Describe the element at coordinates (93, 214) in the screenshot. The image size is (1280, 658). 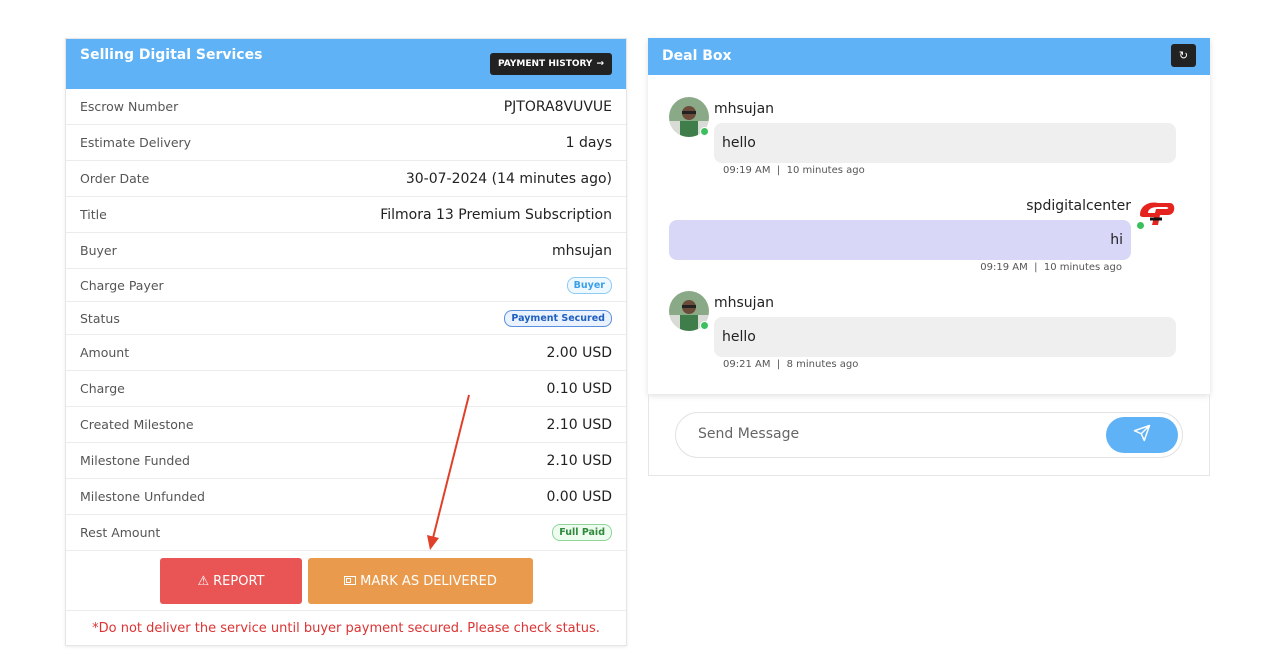
I see `row-label: Title` at that location.